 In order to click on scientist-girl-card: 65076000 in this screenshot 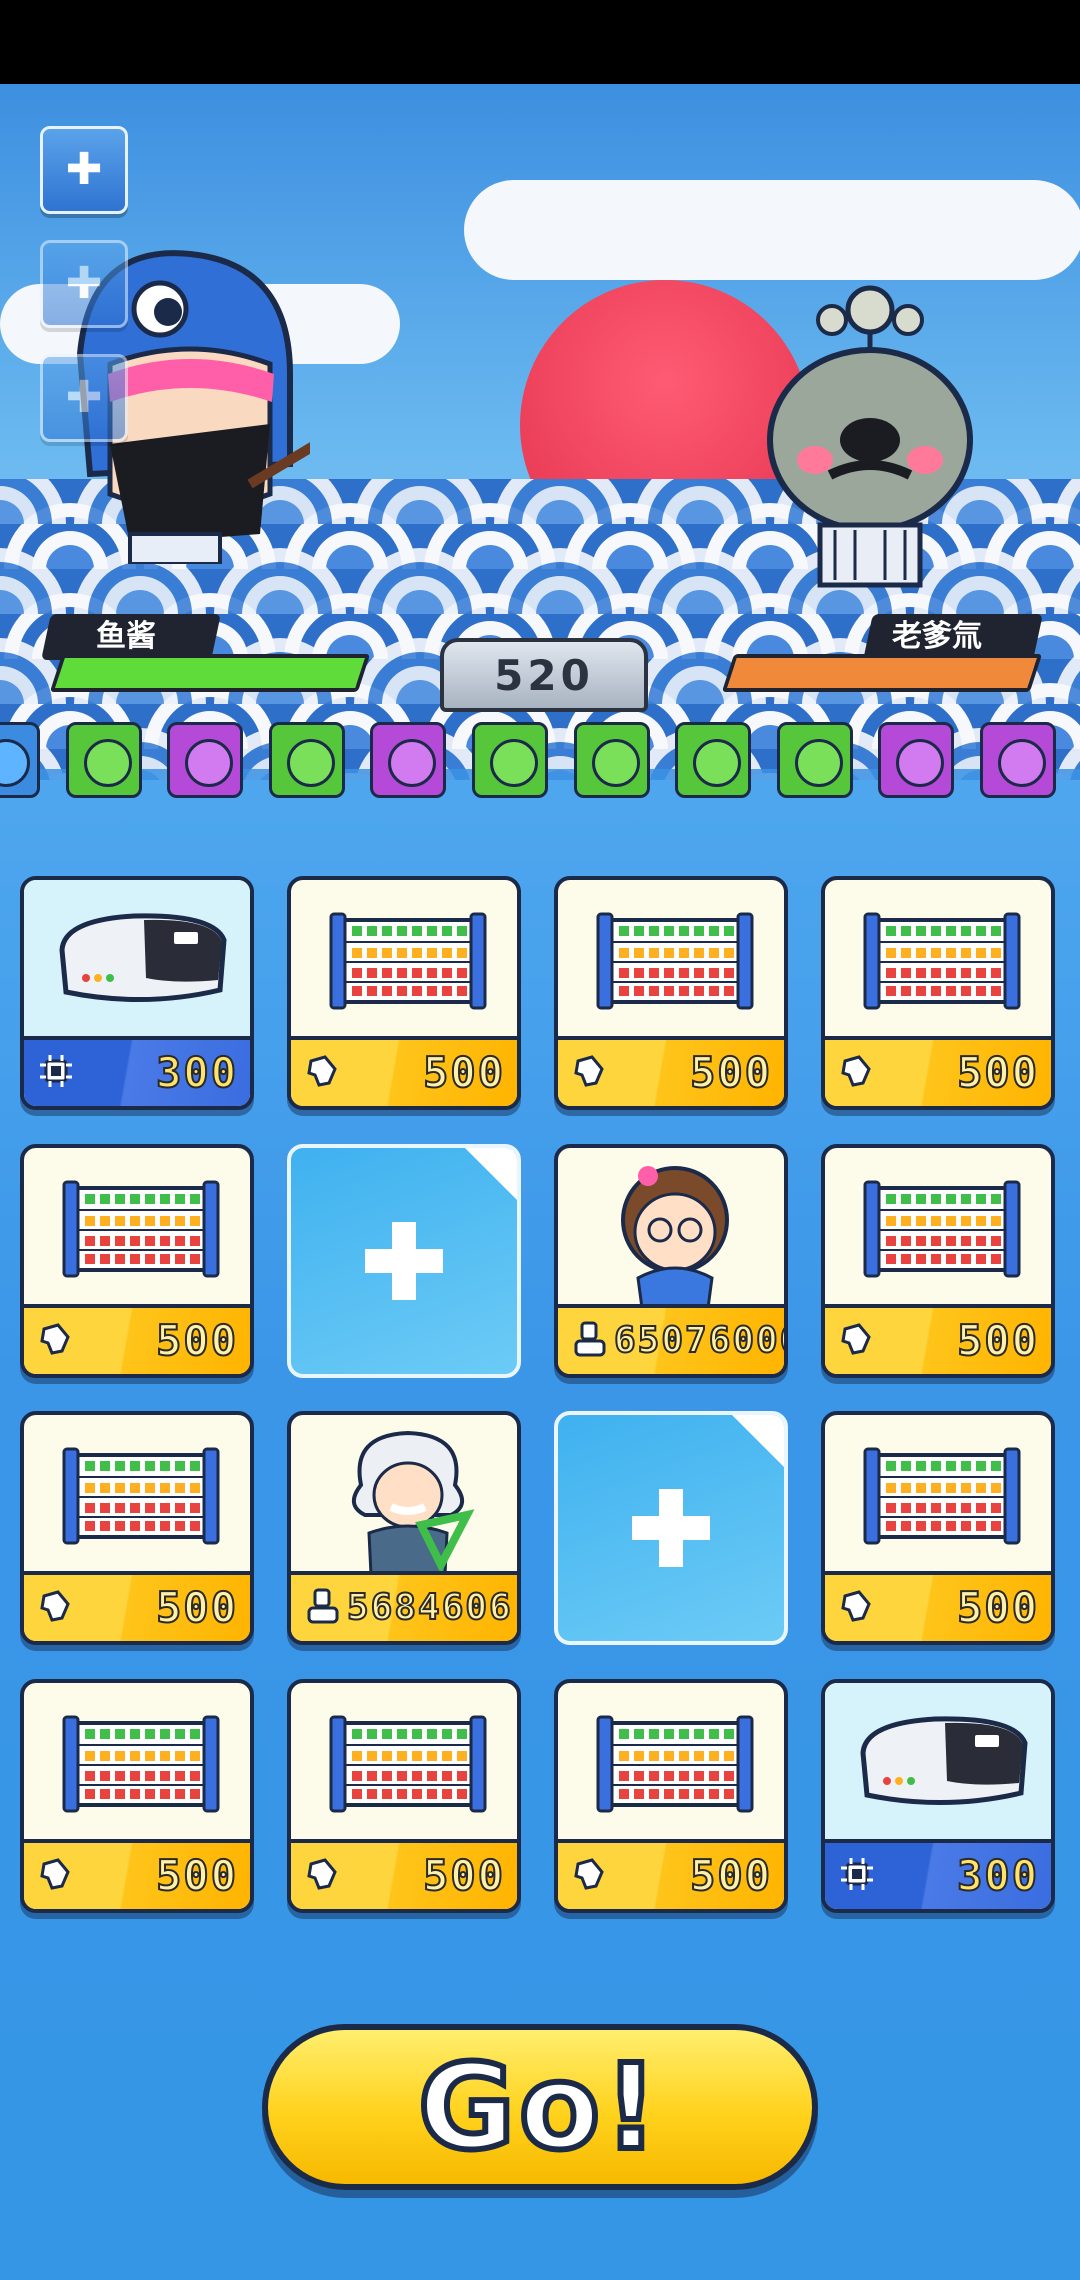, I will do `click(671, 1261)`.